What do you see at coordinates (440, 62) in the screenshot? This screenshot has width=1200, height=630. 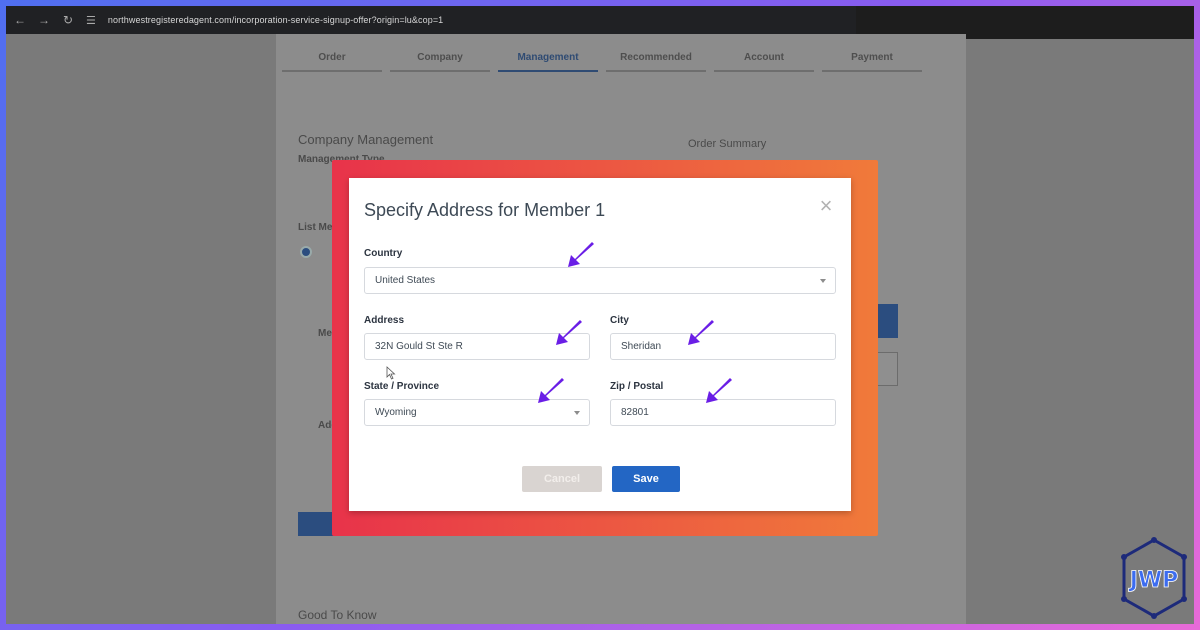 I see `step-company: Company` at bounding box center [440, 62].